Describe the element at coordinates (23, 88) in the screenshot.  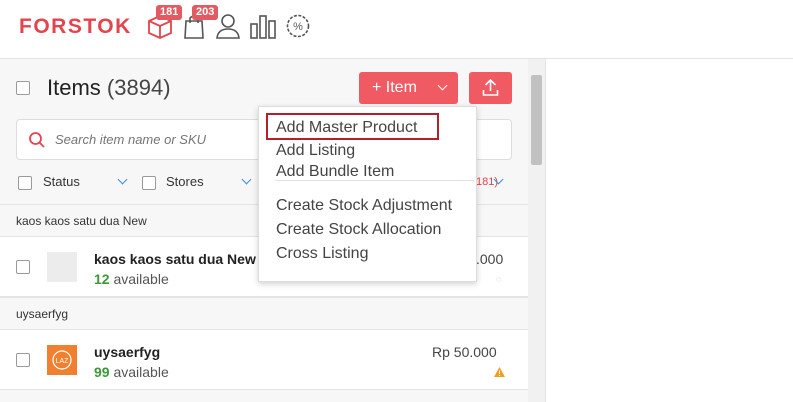
I see `select-all-checkbox` at that location.